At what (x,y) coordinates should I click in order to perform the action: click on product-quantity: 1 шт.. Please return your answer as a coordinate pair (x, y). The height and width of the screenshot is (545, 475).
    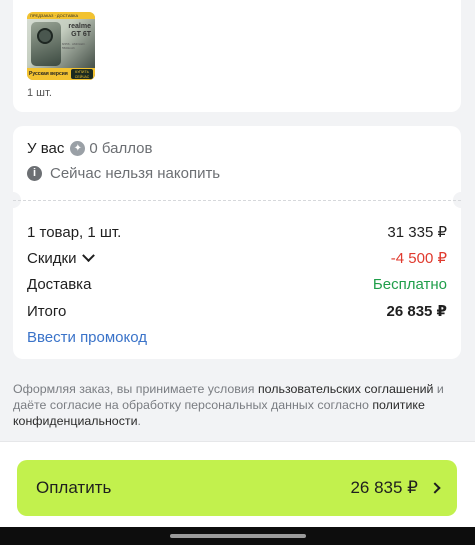
    Looking at the image, I should click on (39, 93).